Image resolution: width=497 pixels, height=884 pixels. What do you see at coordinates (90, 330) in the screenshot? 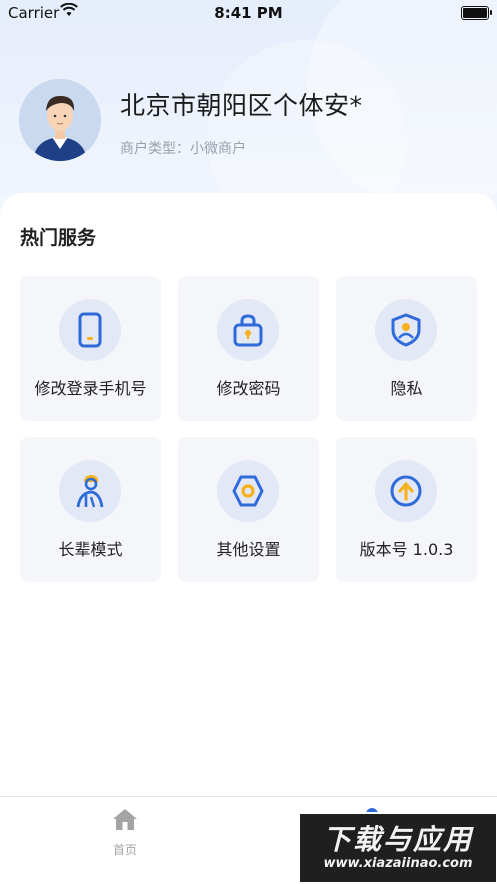
I see `phone-icon` at bounding box center [90, 330].